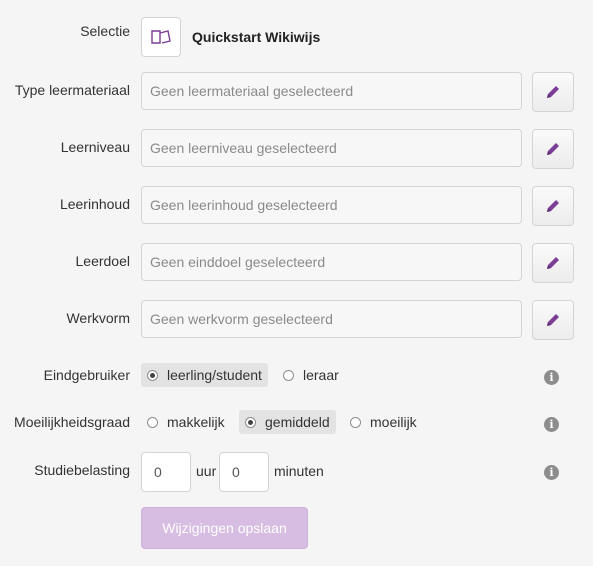  I want to click on leerdoel-label: Leerdoel, so click(103, 261).